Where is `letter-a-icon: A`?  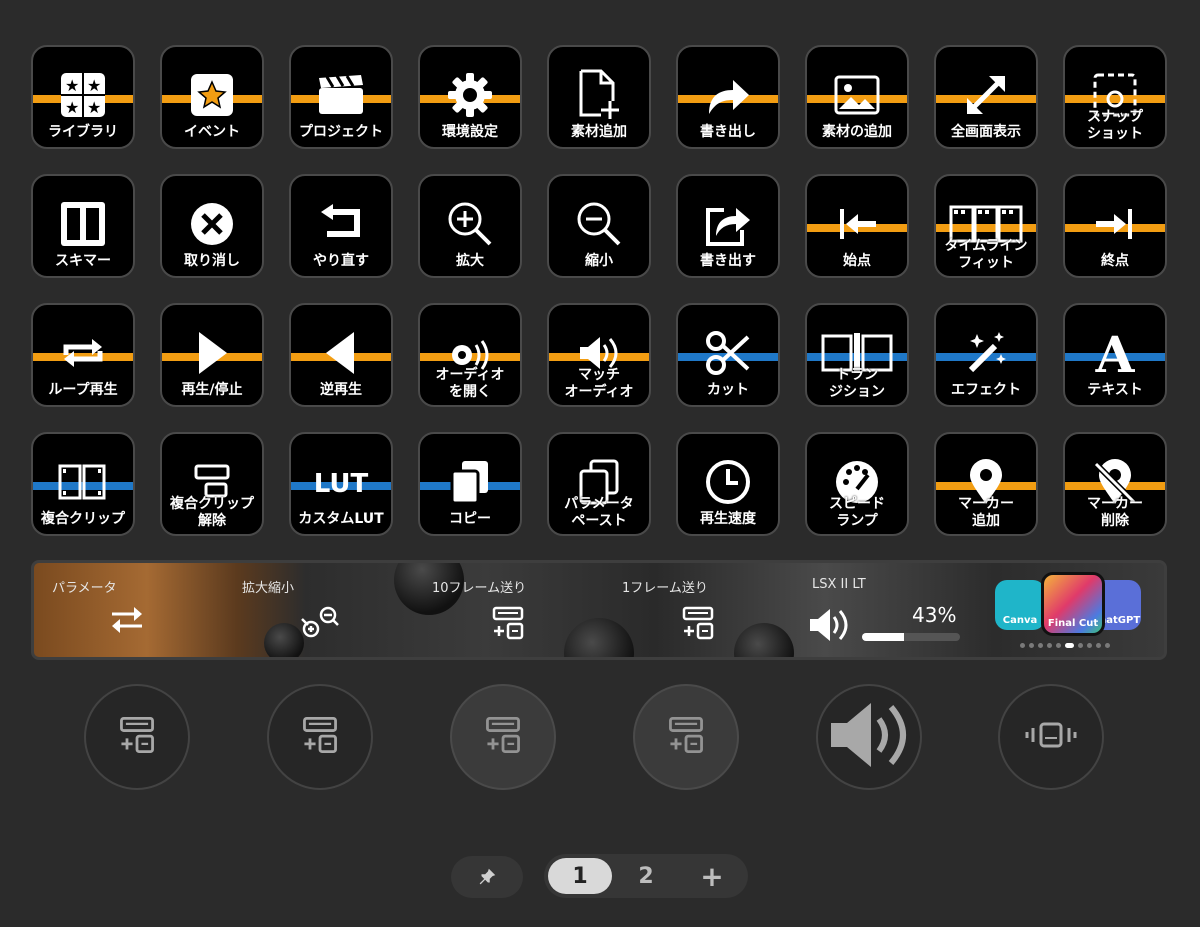
letter-a-icon: A is located at coordinates (1115, 353).